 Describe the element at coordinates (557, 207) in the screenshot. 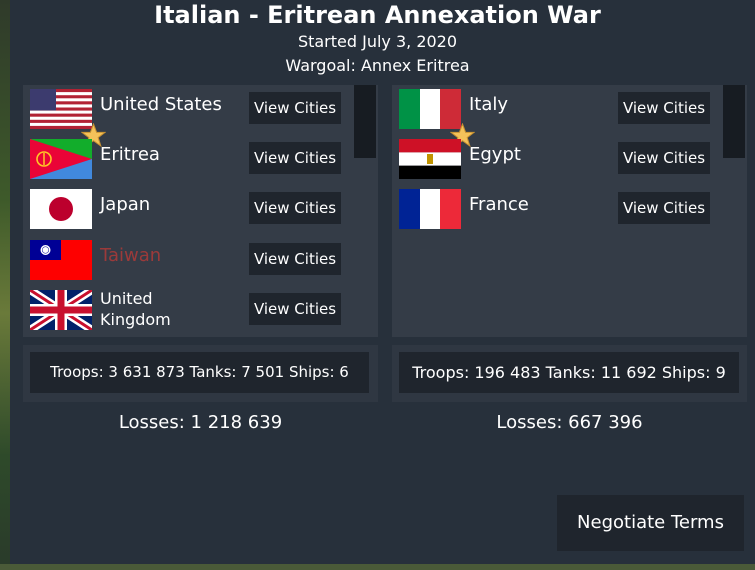

I see `country-row-france: France View Cities` at that location.